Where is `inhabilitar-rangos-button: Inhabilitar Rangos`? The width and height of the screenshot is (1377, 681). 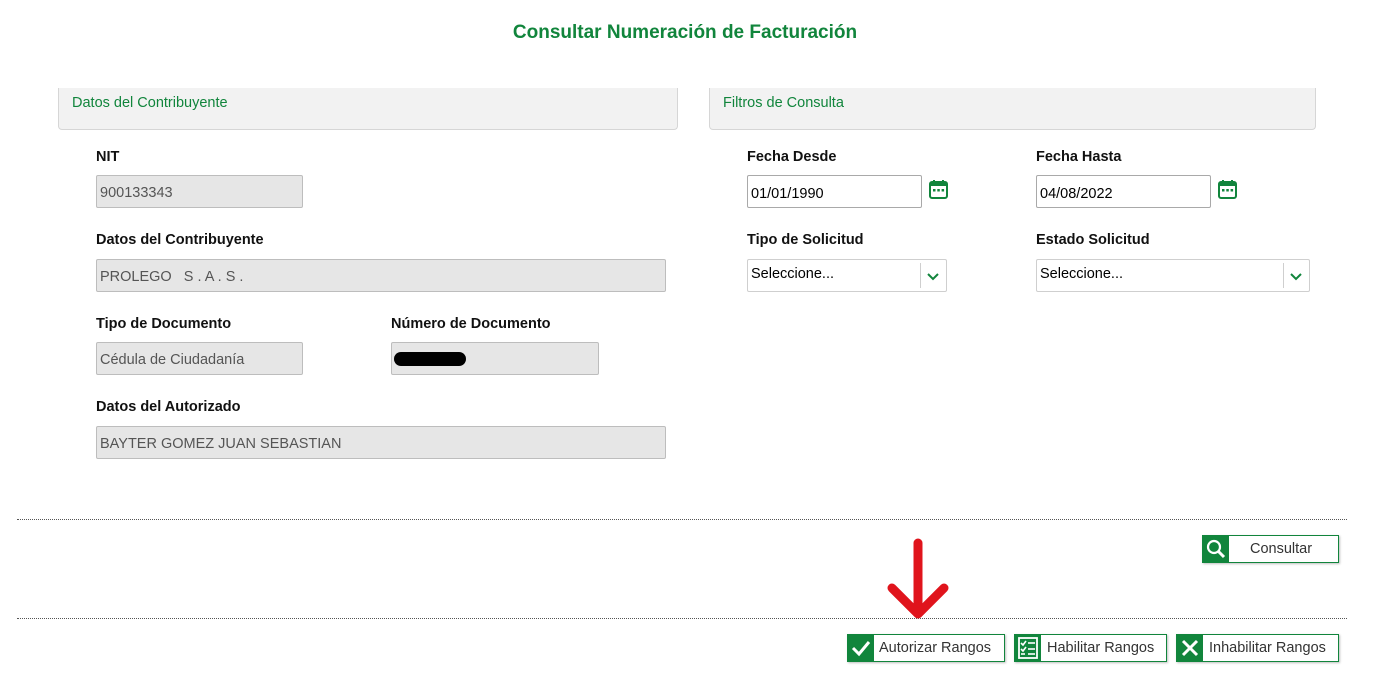
inhabilitar-rangos-button: Inhabilitar Rangos is located at coordinates (1257, 648).